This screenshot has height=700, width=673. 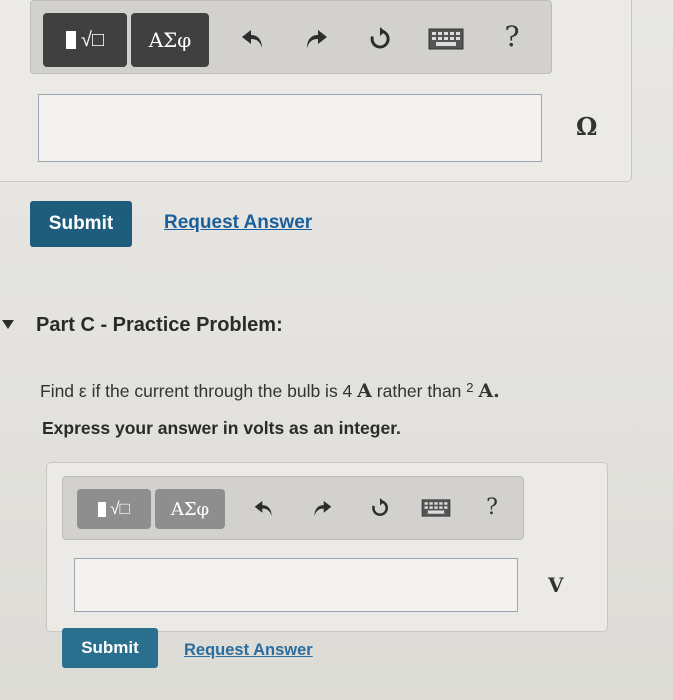 I want to click on part-c-title: Part C - Practice Problem:, so click(x=159, y=325).